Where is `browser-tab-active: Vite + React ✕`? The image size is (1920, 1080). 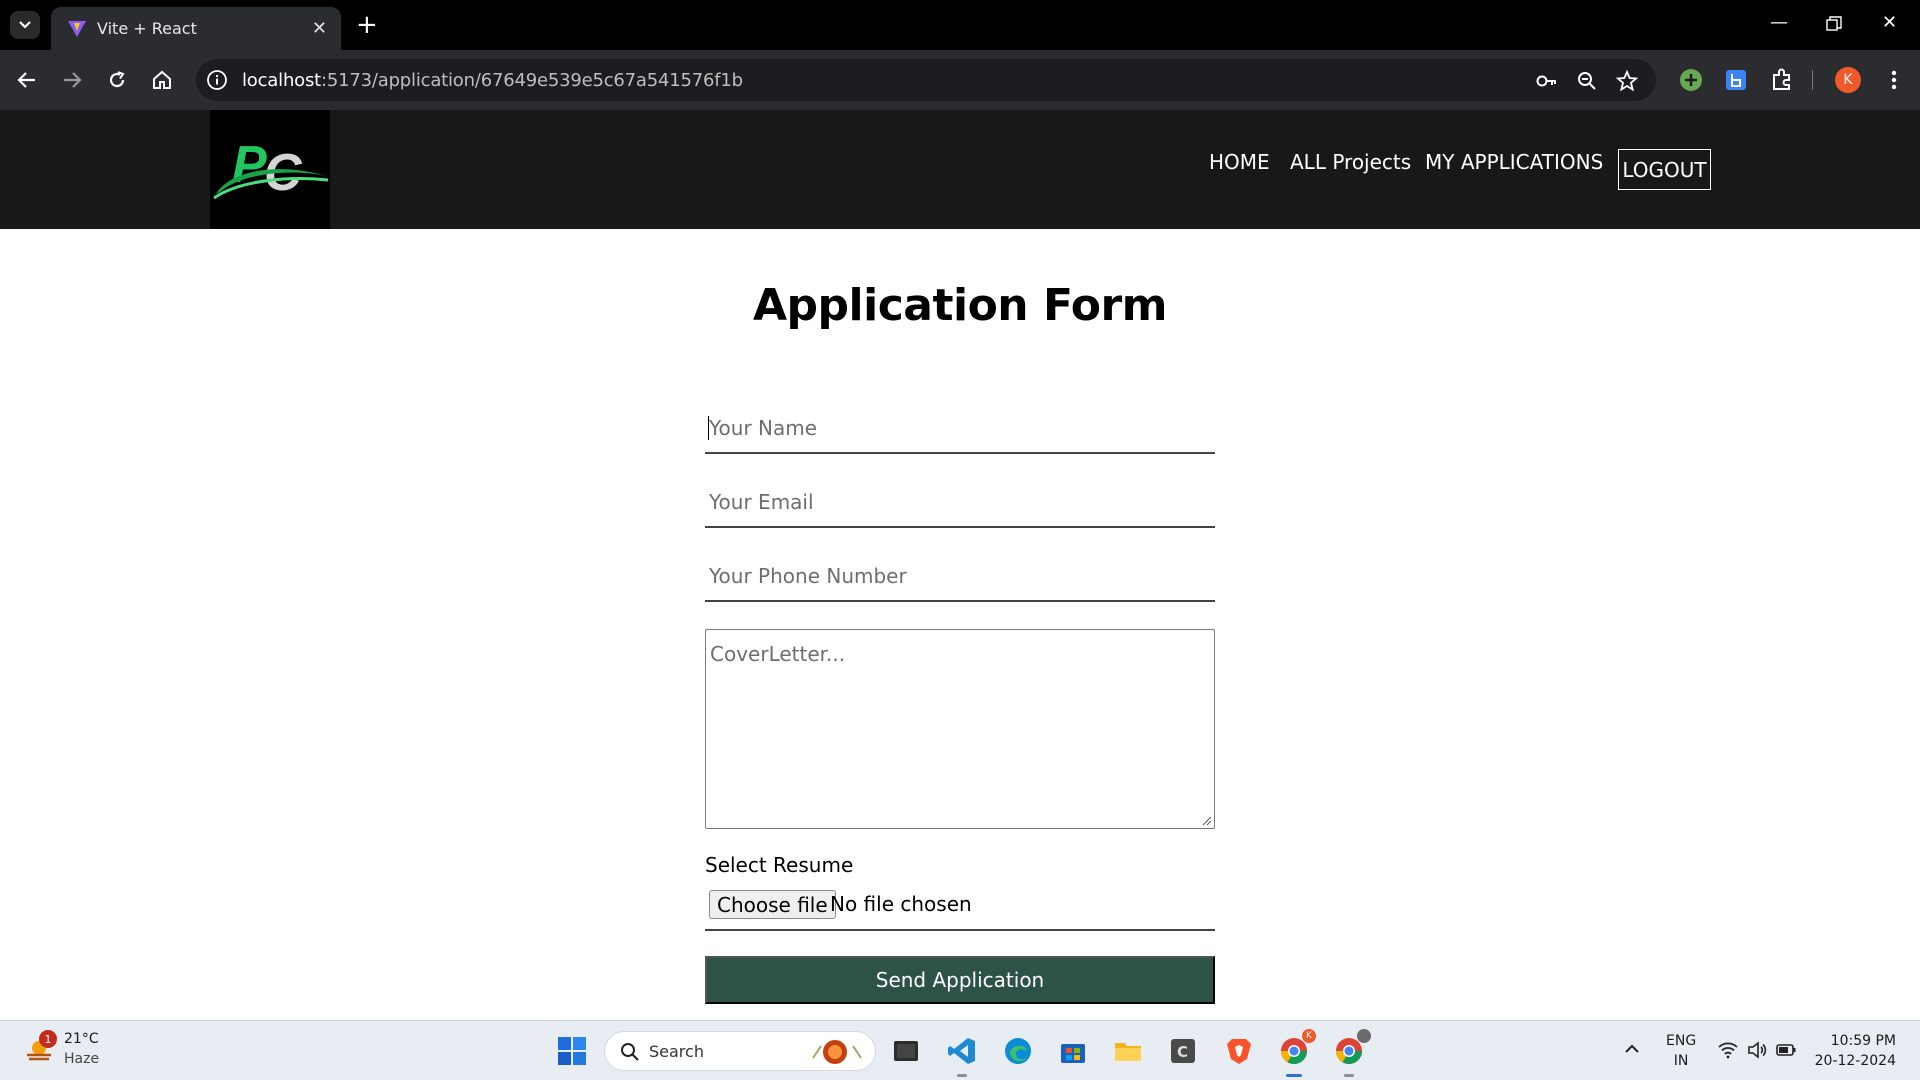
browser-tab-active: Vite + React ✕ is located at coordinates (196, 28).